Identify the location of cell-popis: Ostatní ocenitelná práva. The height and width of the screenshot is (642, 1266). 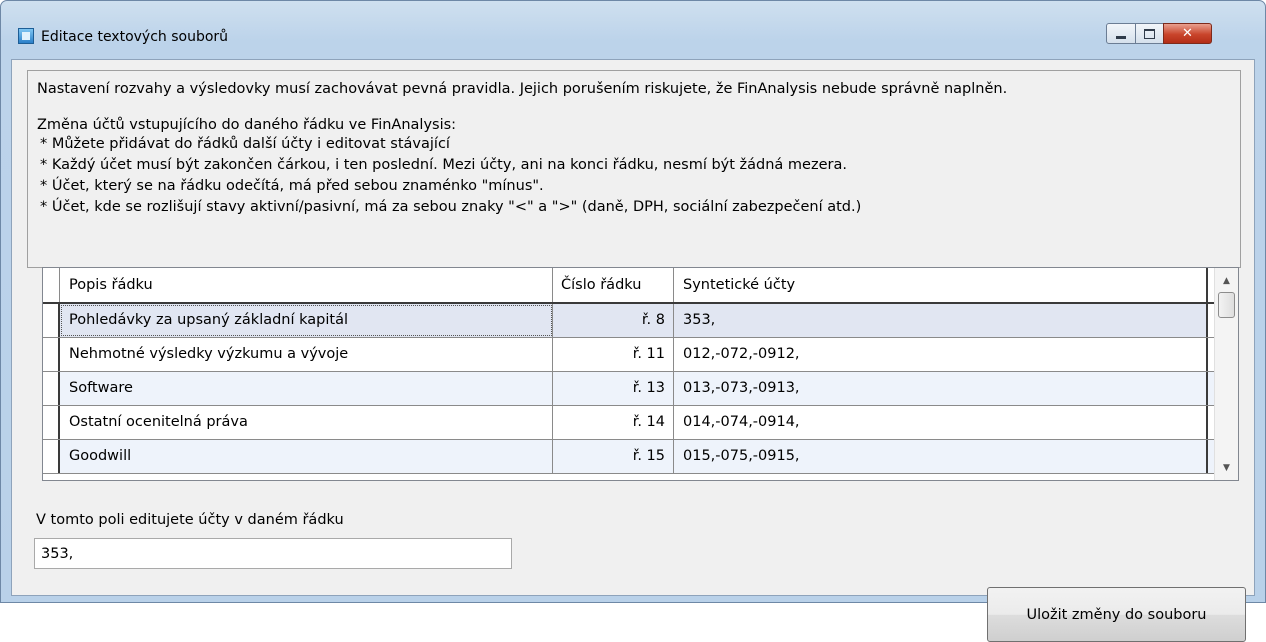
(306, 422).